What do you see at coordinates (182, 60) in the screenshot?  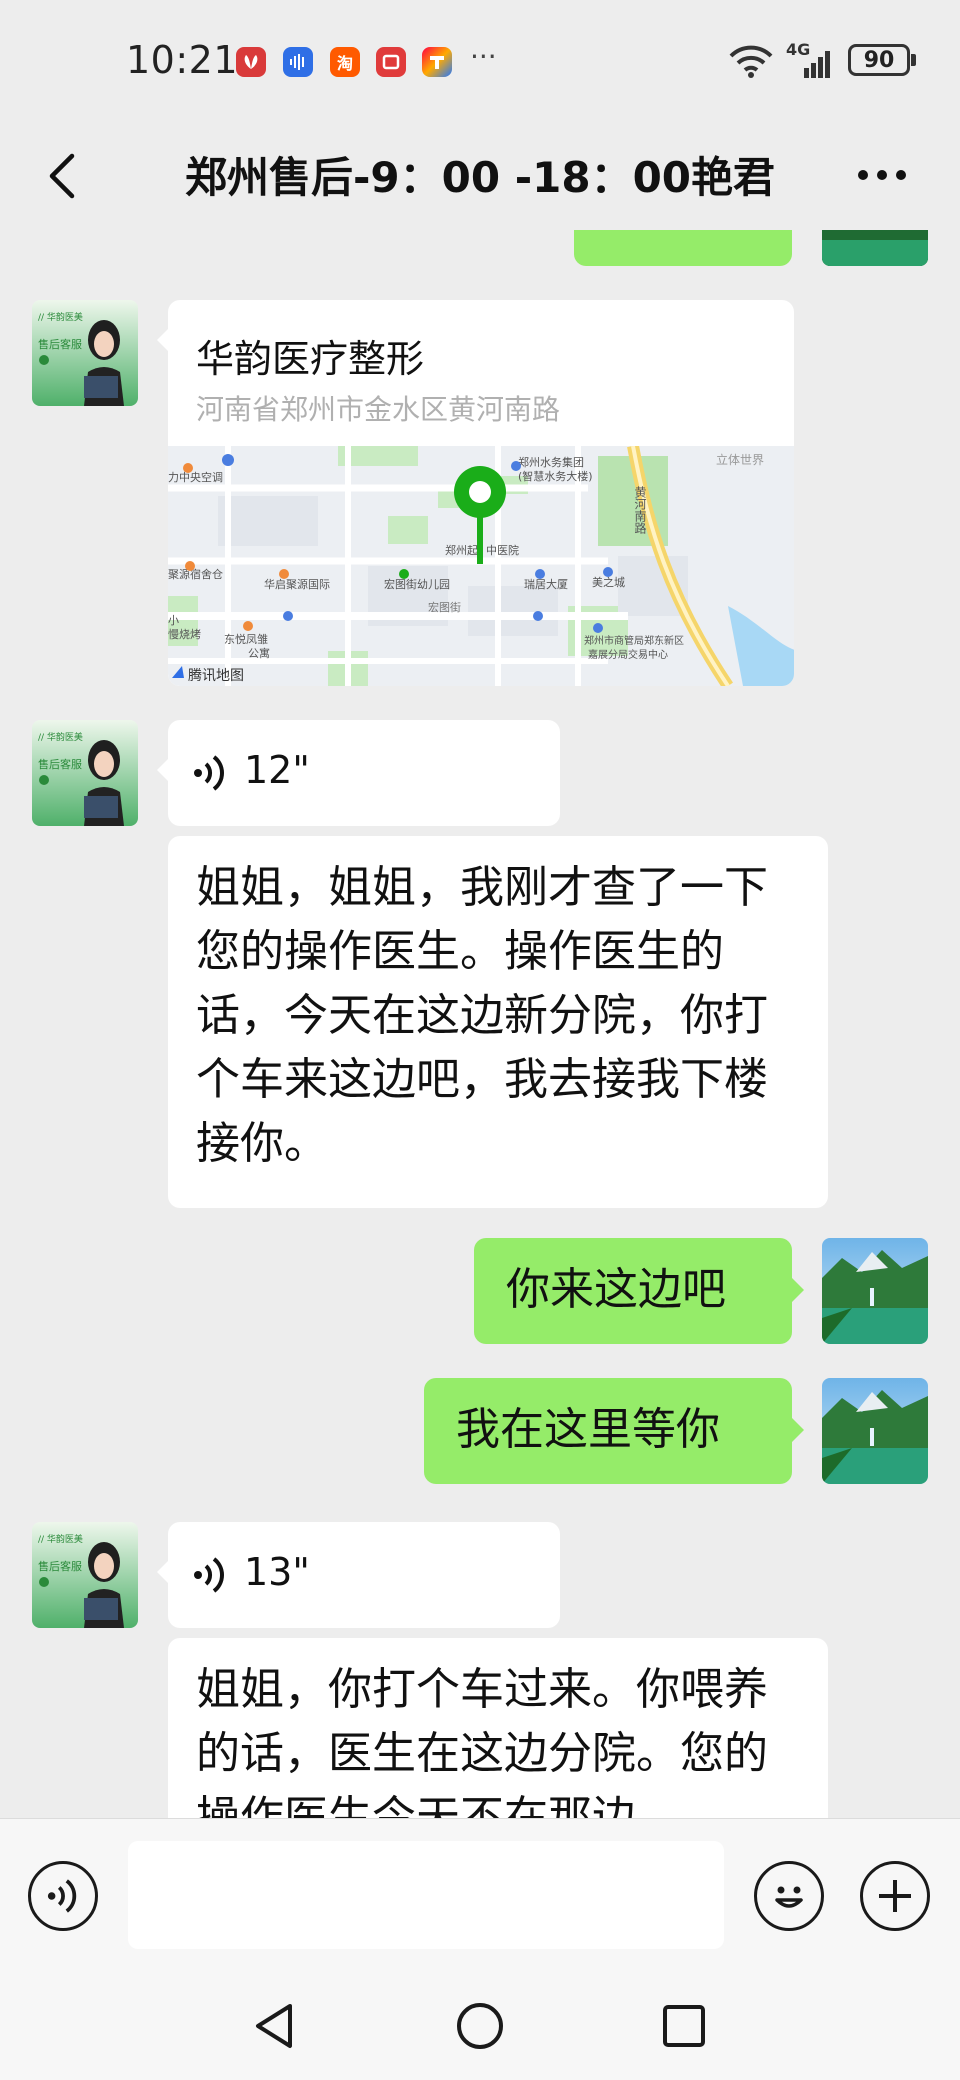 I see `status-time: 10:21` at bounding box center [182, 60].